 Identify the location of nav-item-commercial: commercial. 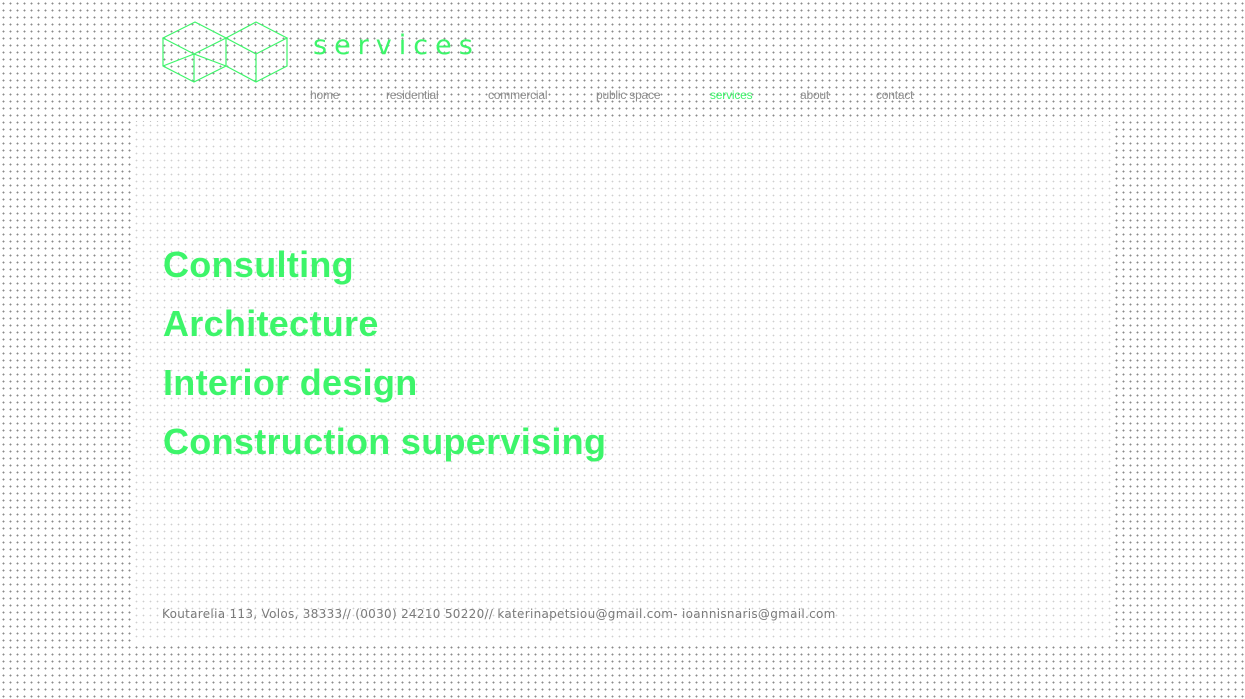
(518, 95).